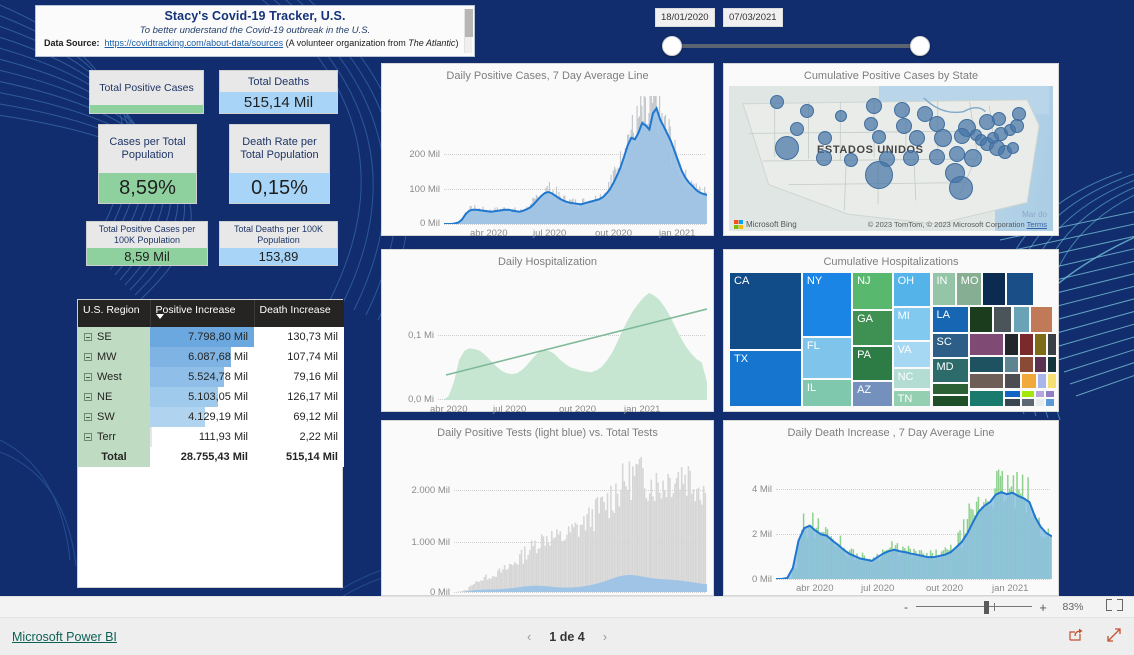 This screenshot has height=655, width=1134. Describe the element at coordinates (211, 357) in the screenshot. I see `table-row: MW 6.087,68 Mil 107,74 Mil` at that location.